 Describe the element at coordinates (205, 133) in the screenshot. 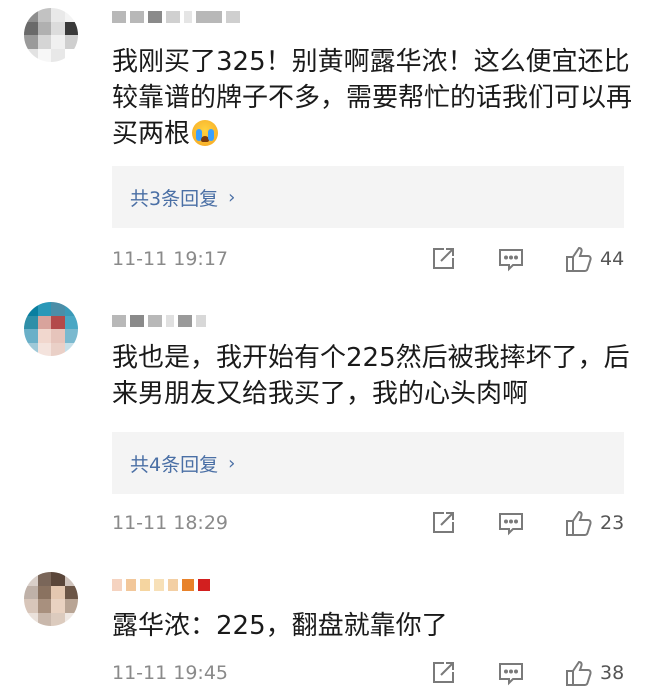

I see `crying-face-icon` at that location.